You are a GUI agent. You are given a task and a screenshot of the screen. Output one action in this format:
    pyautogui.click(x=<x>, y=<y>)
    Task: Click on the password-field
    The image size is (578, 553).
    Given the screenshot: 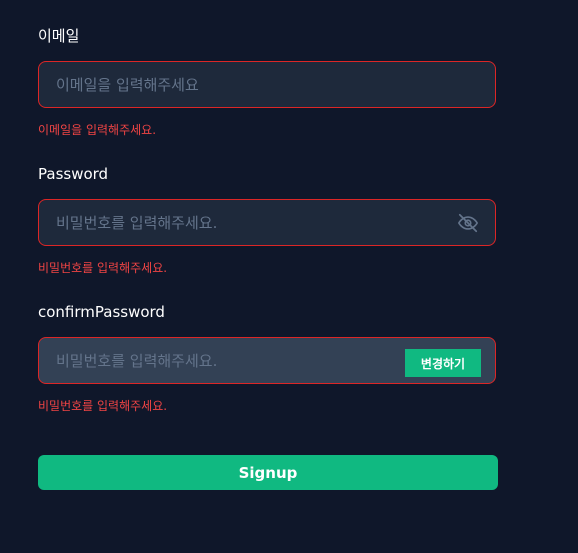 What is the action you would take?
    pyautogui.click(x=246, y=222)
    